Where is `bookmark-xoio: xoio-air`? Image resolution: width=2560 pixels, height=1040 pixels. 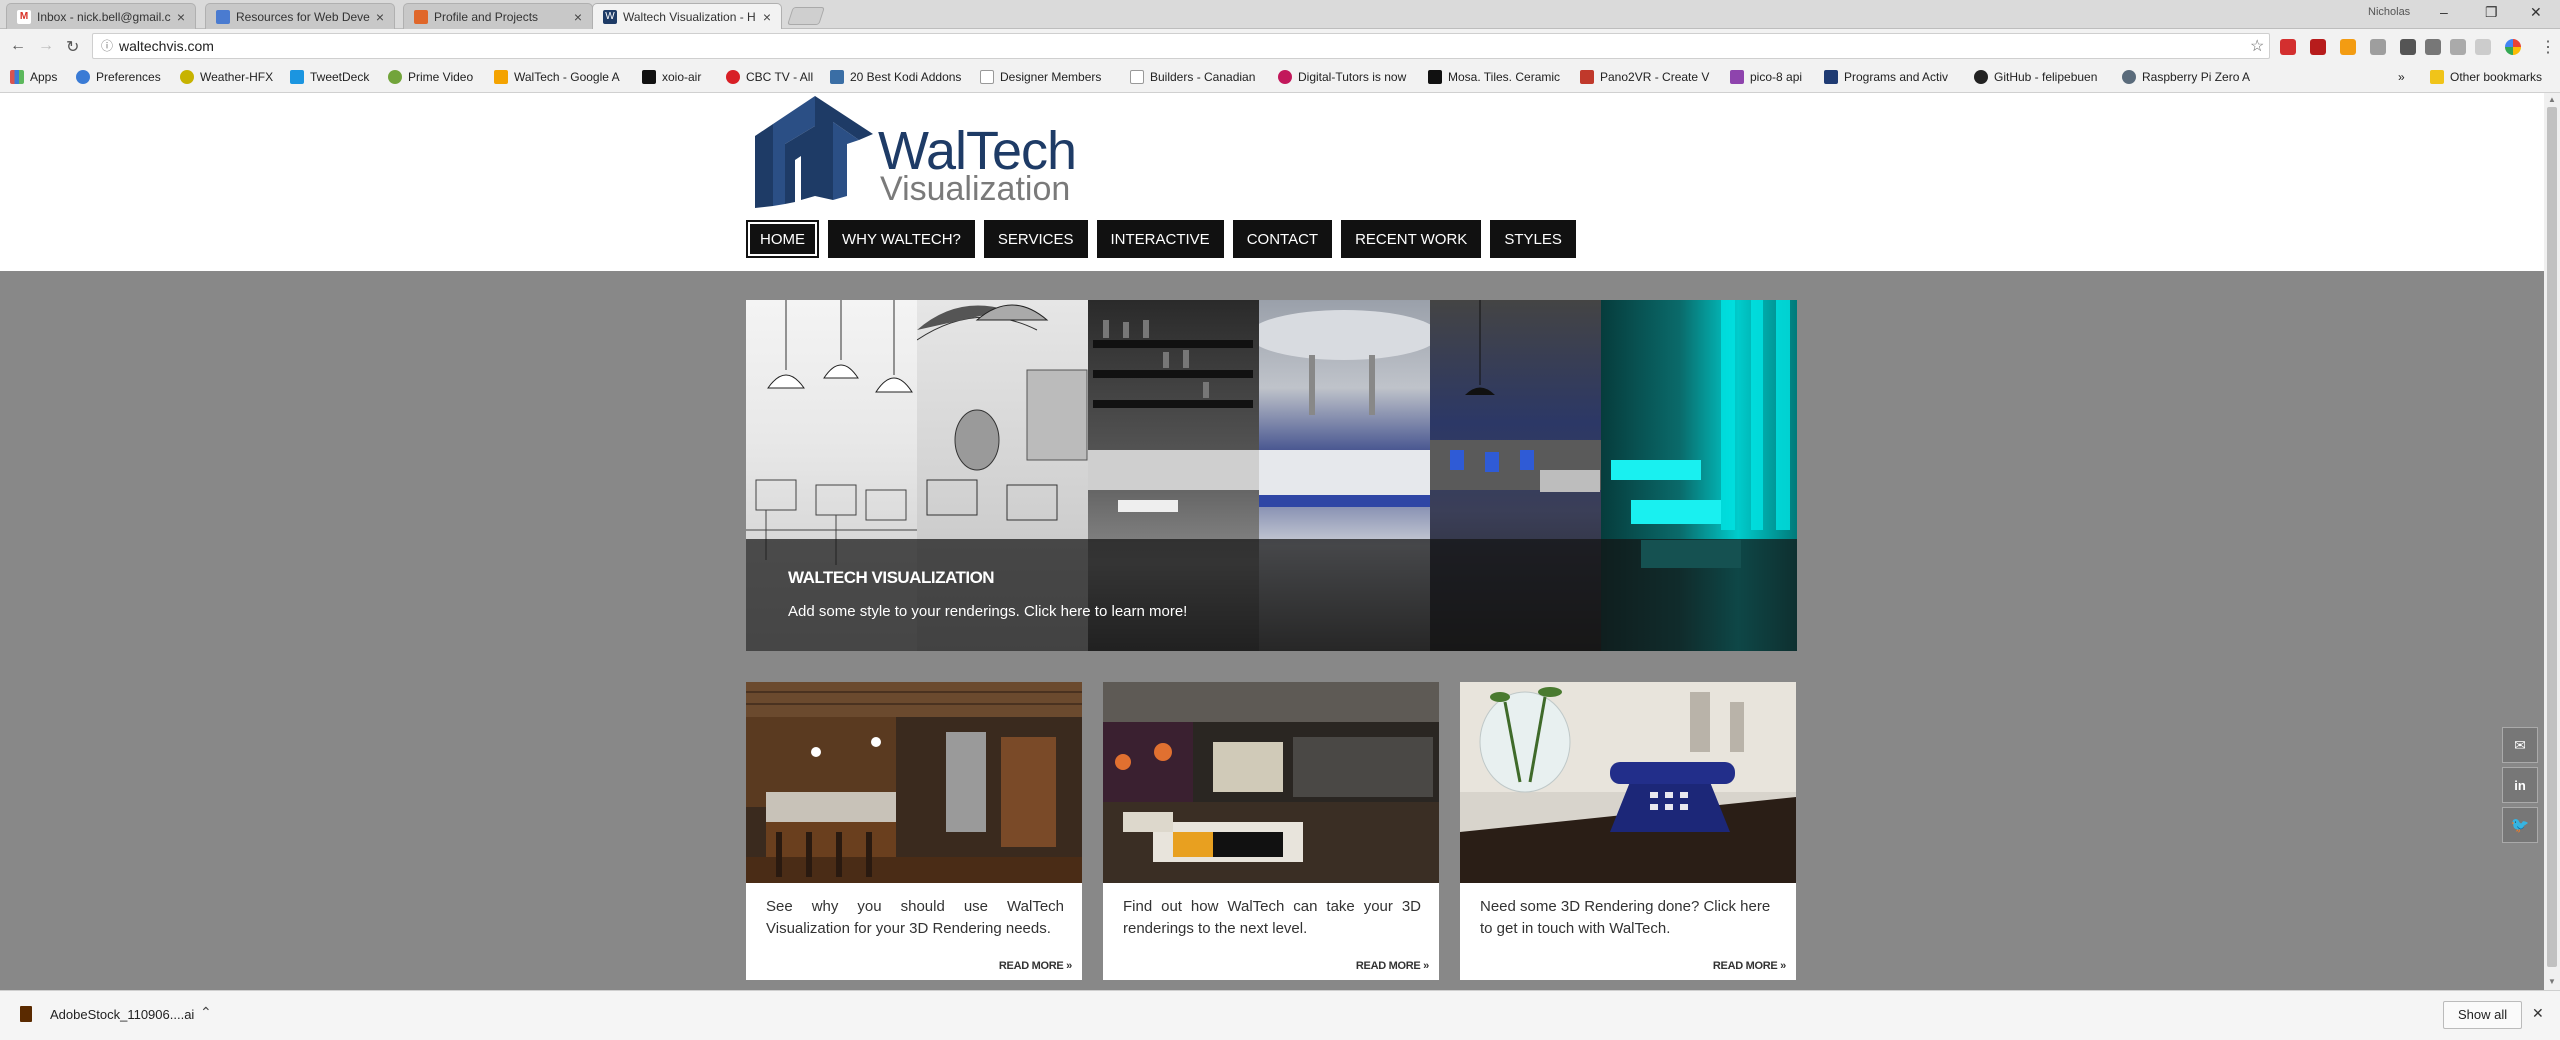 bookmark-xoio: xoio-air is located at coordinates (671, 77).